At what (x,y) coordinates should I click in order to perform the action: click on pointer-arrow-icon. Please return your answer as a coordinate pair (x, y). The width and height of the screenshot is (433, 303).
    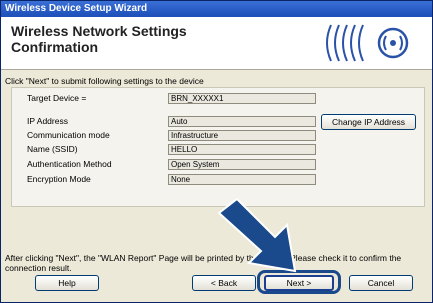
    Looking at the image, I should click on (260, 235).